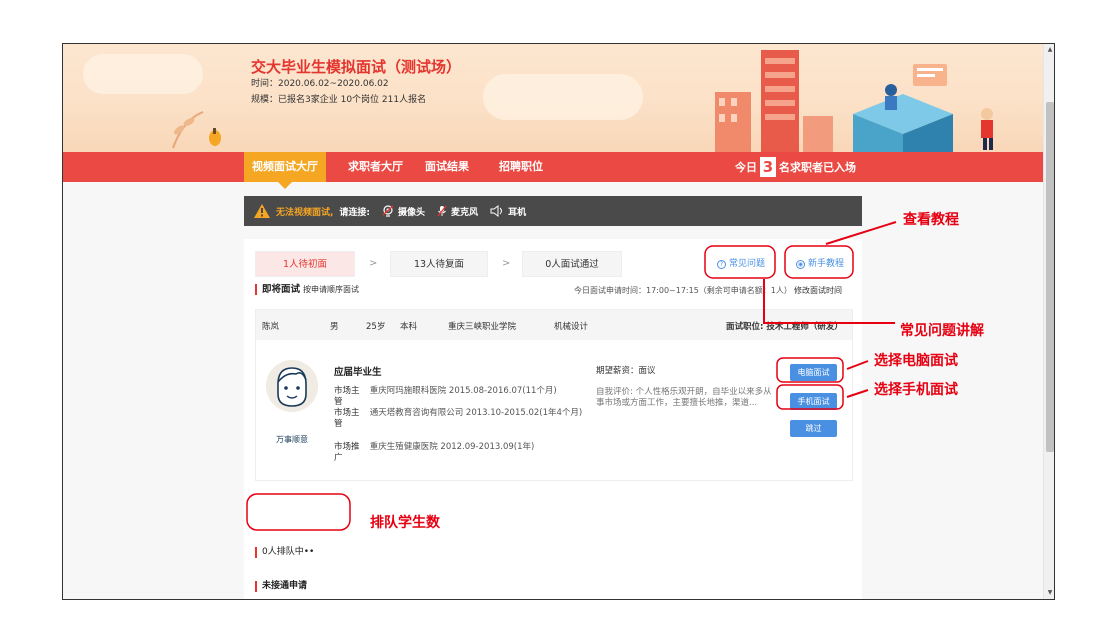  I want to click on experience-item: 市场主管 重庆阿玛施眼科医院 2015.08-2016.07(11个月), so click(464, 397).